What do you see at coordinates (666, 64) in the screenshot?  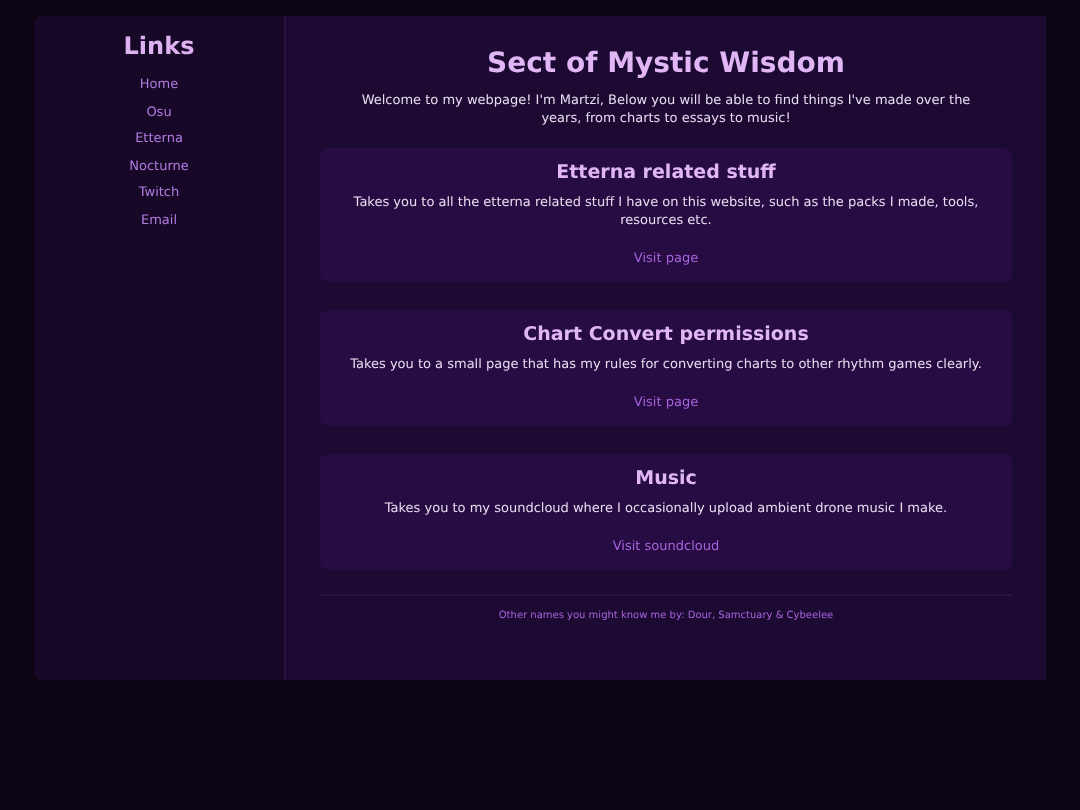 I see `page-title: Sect of Mystic Wisdom` at bounding box center [666, 64].